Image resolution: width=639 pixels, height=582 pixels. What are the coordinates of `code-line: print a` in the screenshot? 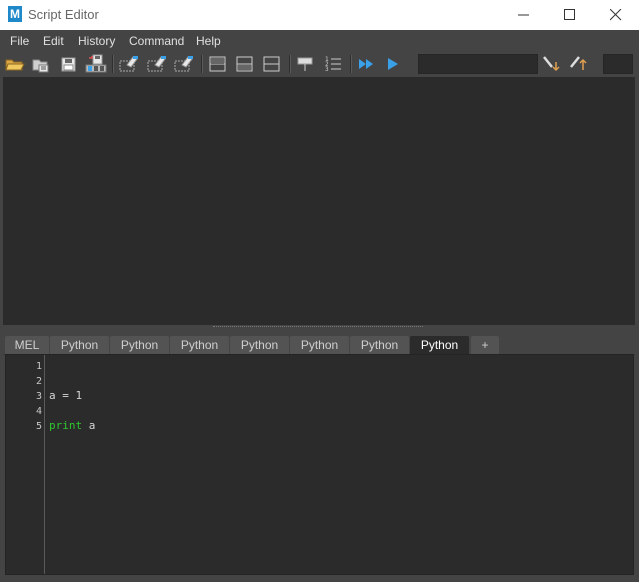 It's located at (72, 425).